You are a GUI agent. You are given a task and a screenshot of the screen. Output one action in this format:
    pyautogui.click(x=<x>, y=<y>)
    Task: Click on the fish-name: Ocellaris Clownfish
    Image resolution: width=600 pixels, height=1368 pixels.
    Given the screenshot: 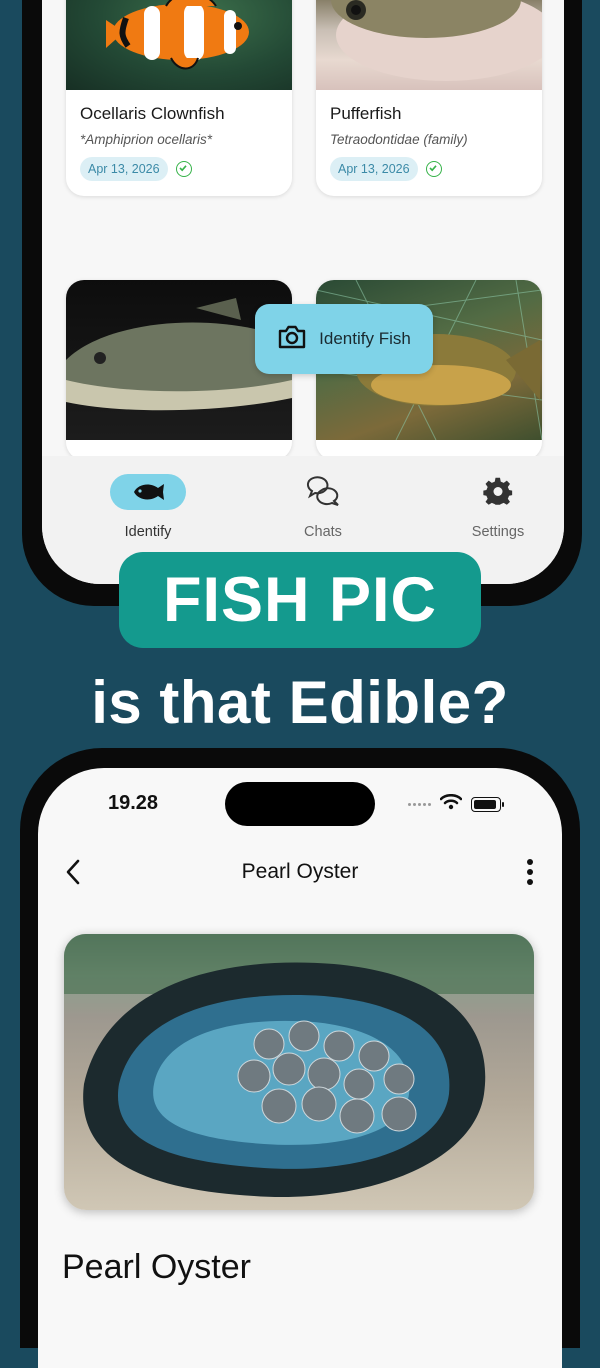 What is the action you would take?
    pyautogui.click(x=152, y=113)
    